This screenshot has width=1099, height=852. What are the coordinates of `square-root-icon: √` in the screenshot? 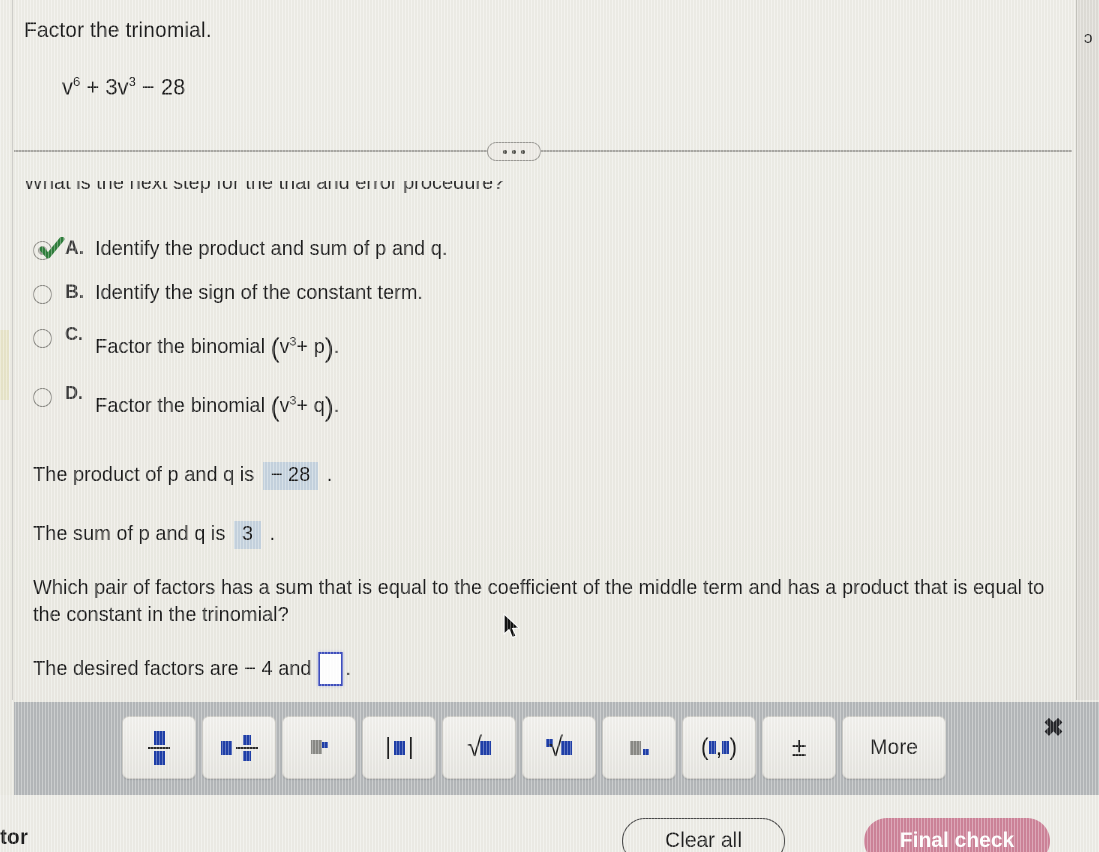 It's located at (479, 747).